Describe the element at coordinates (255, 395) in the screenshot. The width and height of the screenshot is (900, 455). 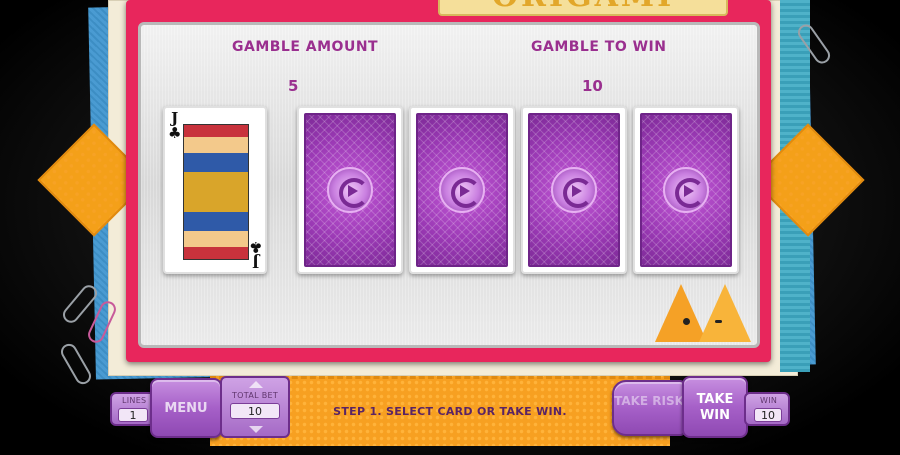
I see `total-bet-label: TOTAL BET` at that location.